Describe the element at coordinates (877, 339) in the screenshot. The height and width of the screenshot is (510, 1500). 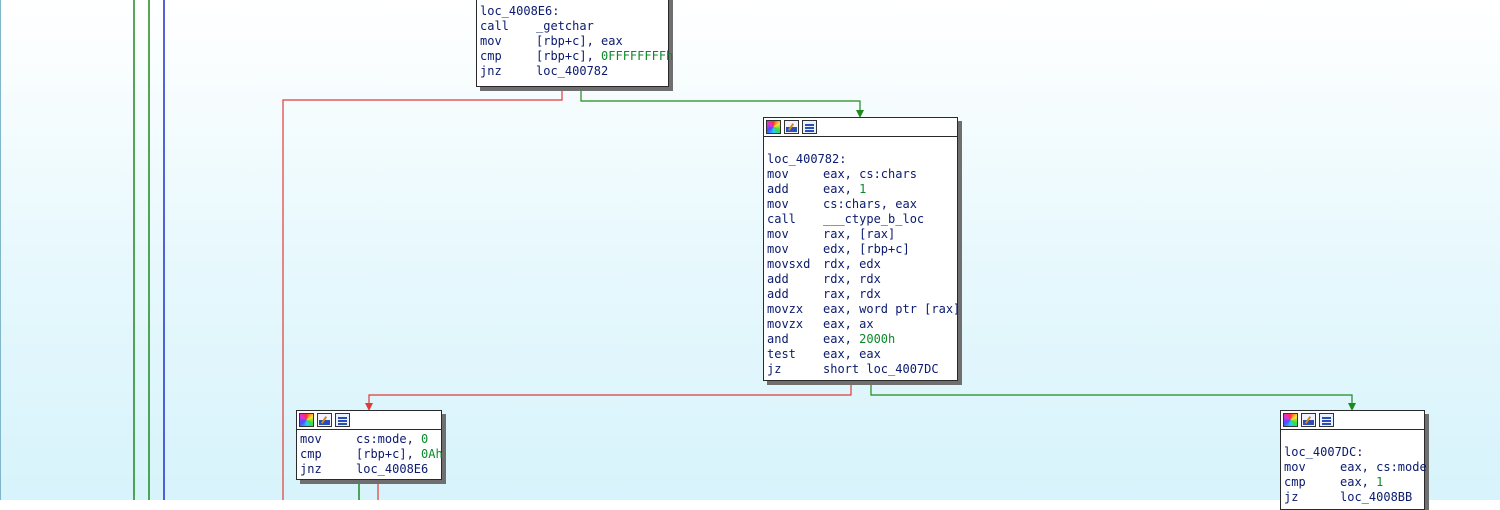
I see `immediate-value: 2000h` at that location.